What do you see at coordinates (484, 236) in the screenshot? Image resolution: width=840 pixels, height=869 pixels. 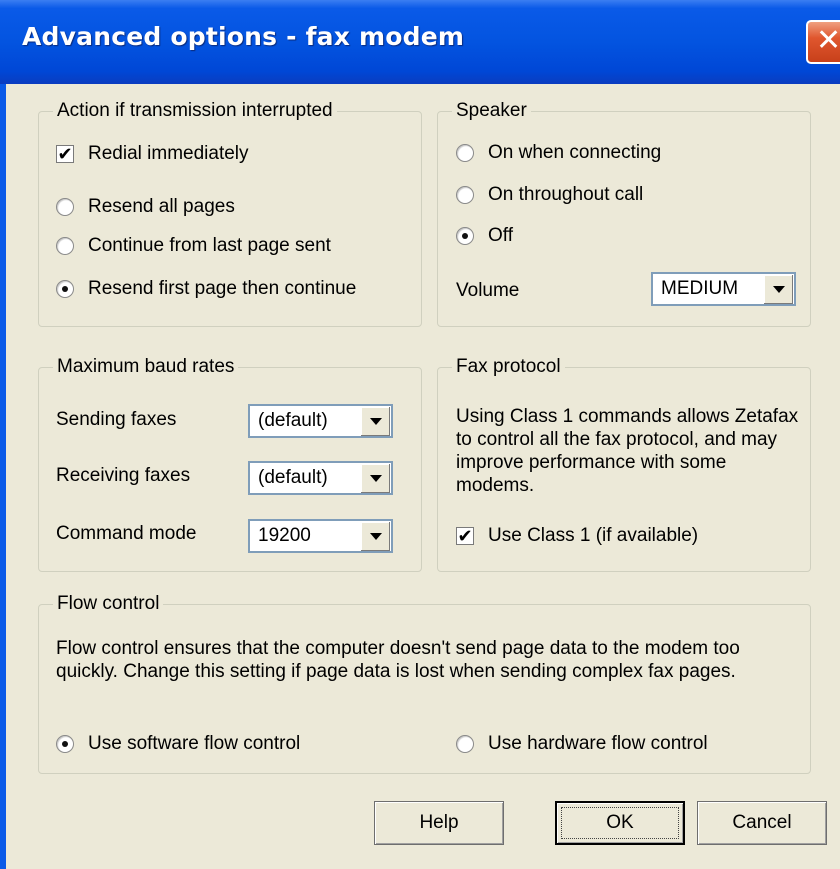 I see `radio-off: Off` at bounding box center [484, 236].